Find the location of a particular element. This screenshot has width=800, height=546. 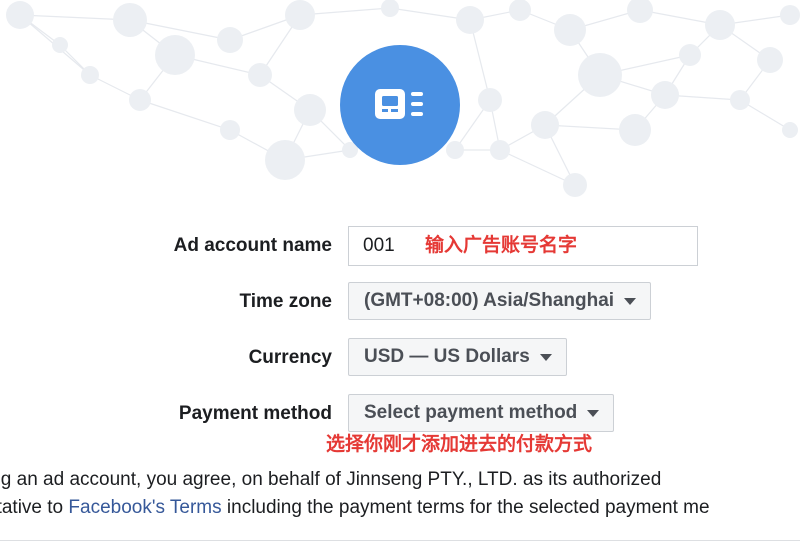

facebook-terms-link: Facebook's Terms is located at coordinates (144, 507).